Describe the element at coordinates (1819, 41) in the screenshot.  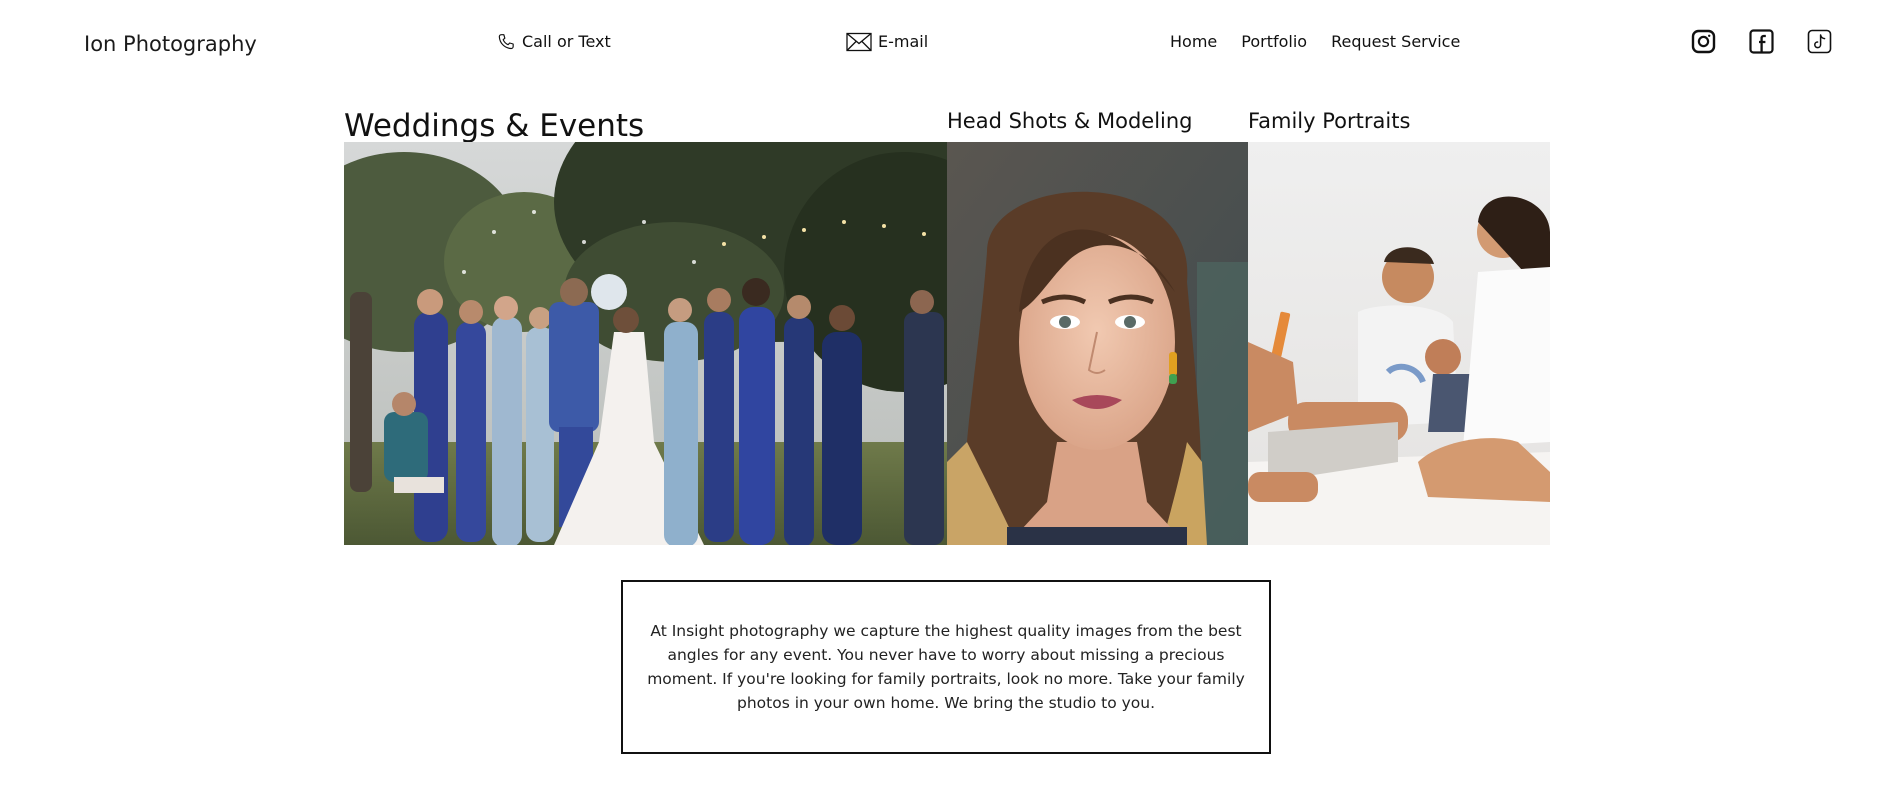
I see `tiktok-icon` at that location.